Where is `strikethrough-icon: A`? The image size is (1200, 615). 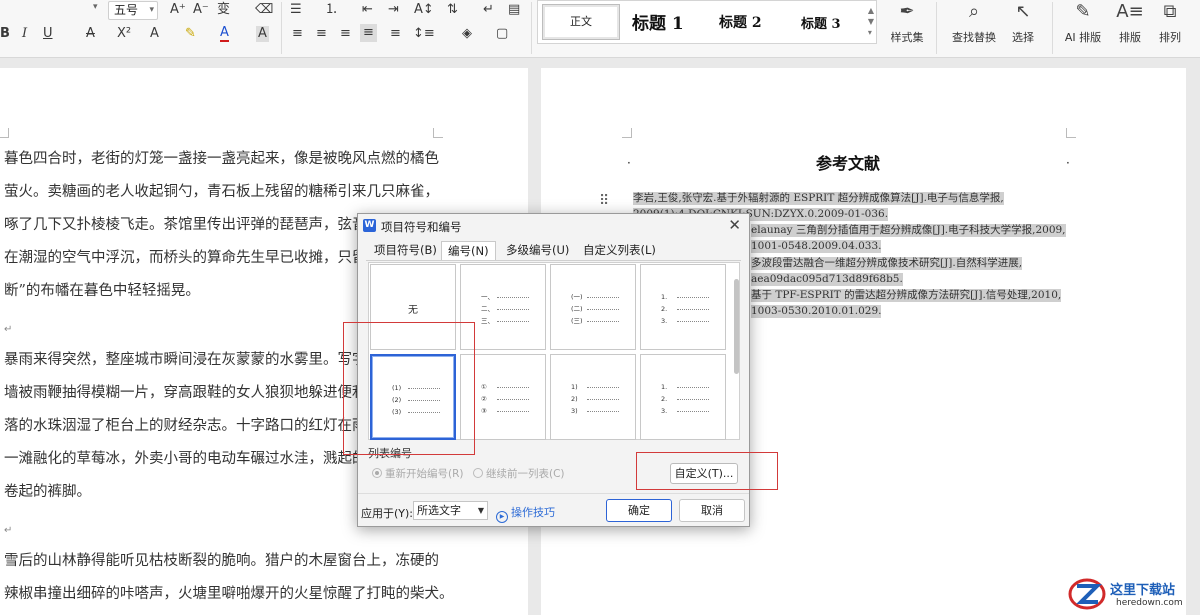 strikethrough-icon: A is located at coordinates (90, 34).